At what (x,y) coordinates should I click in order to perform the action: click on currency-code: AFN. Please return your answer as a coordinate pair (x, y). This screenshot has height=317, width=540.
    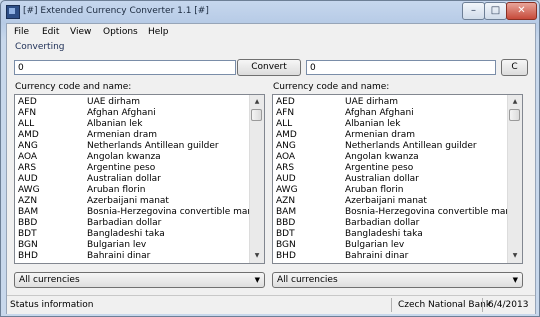
    Looking at the image, I should click on (27, 113).